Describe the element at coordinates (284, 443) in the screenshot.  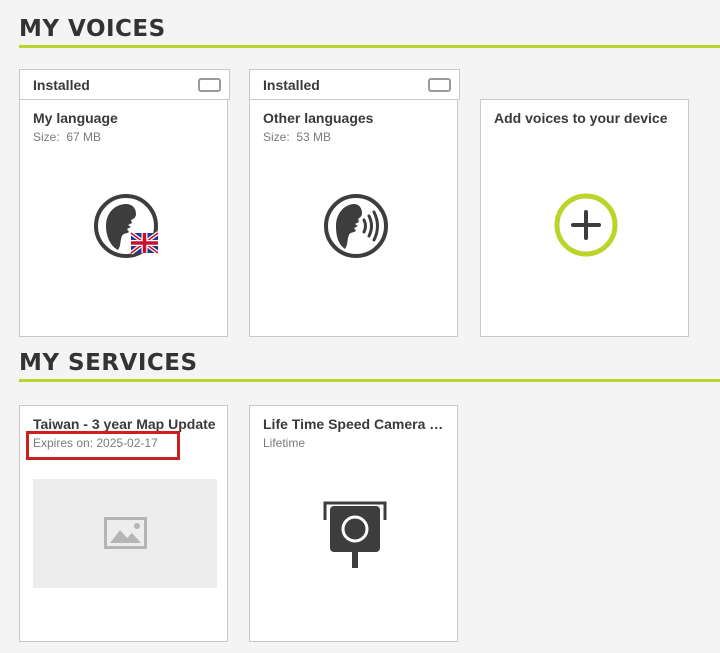
I see `service-duration: Lifetime` at that location.